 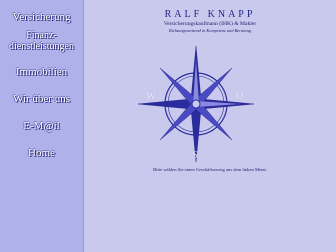 I want to click on compass-letter-south: S, so click(x=195, y=155).